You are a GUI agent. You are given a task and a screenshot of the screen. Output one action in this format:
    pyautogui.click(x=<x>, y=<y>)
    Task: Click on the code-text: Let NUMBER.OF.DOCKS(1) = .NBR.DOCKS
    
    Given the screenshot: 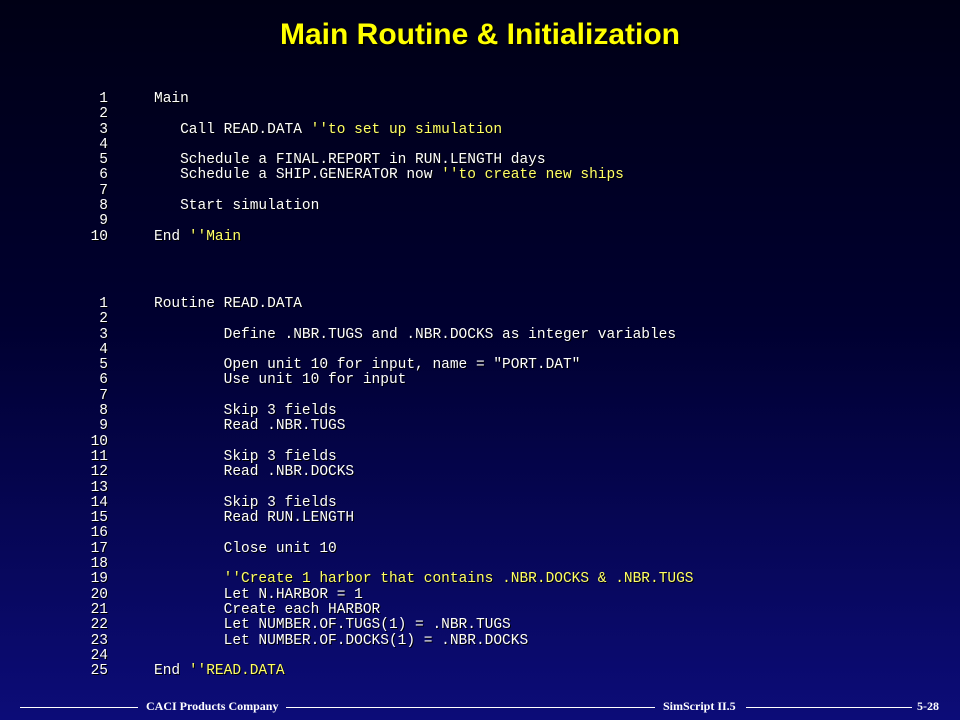 What is the action you would take?
    pyautogui.click(x=341, y=640)
    